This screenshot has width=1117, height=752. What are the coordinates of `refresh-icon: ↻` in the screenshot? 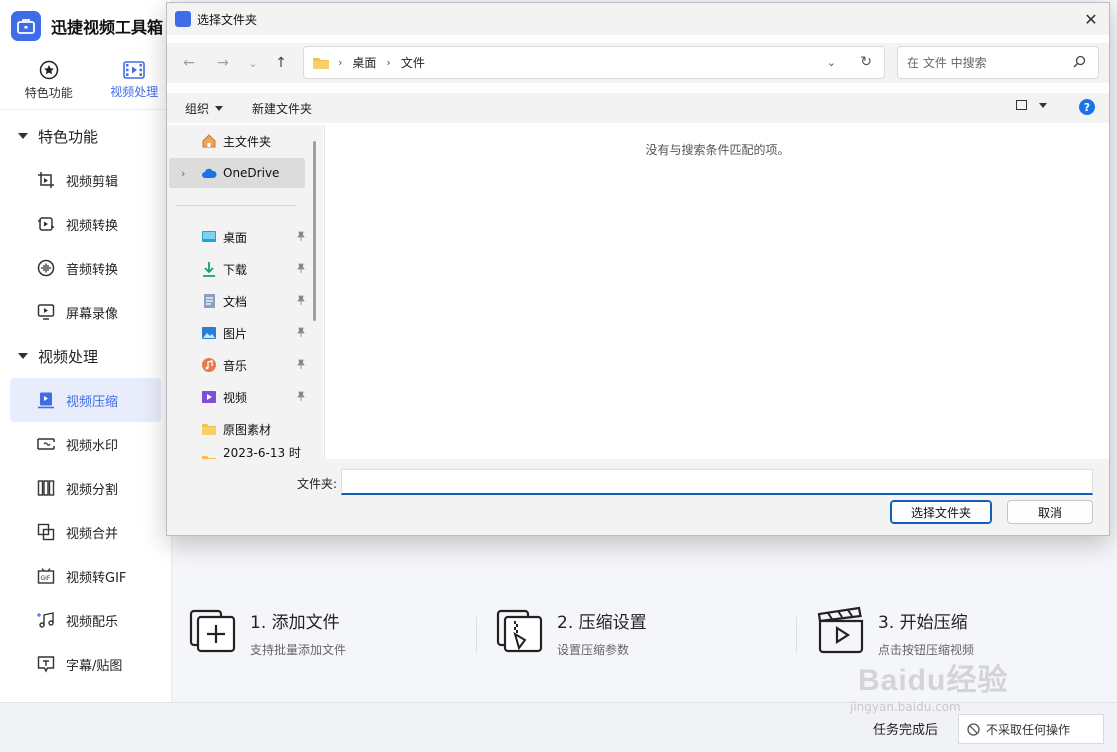 It's located at (866, 62).